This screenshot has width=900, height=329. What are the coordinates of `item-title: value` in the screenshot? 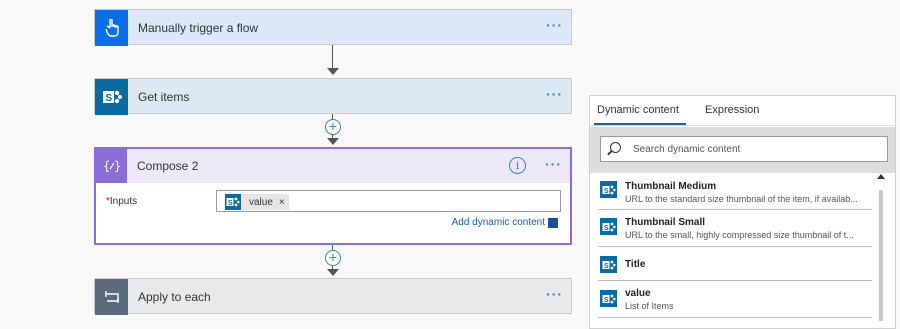 It's located at (638, 293).